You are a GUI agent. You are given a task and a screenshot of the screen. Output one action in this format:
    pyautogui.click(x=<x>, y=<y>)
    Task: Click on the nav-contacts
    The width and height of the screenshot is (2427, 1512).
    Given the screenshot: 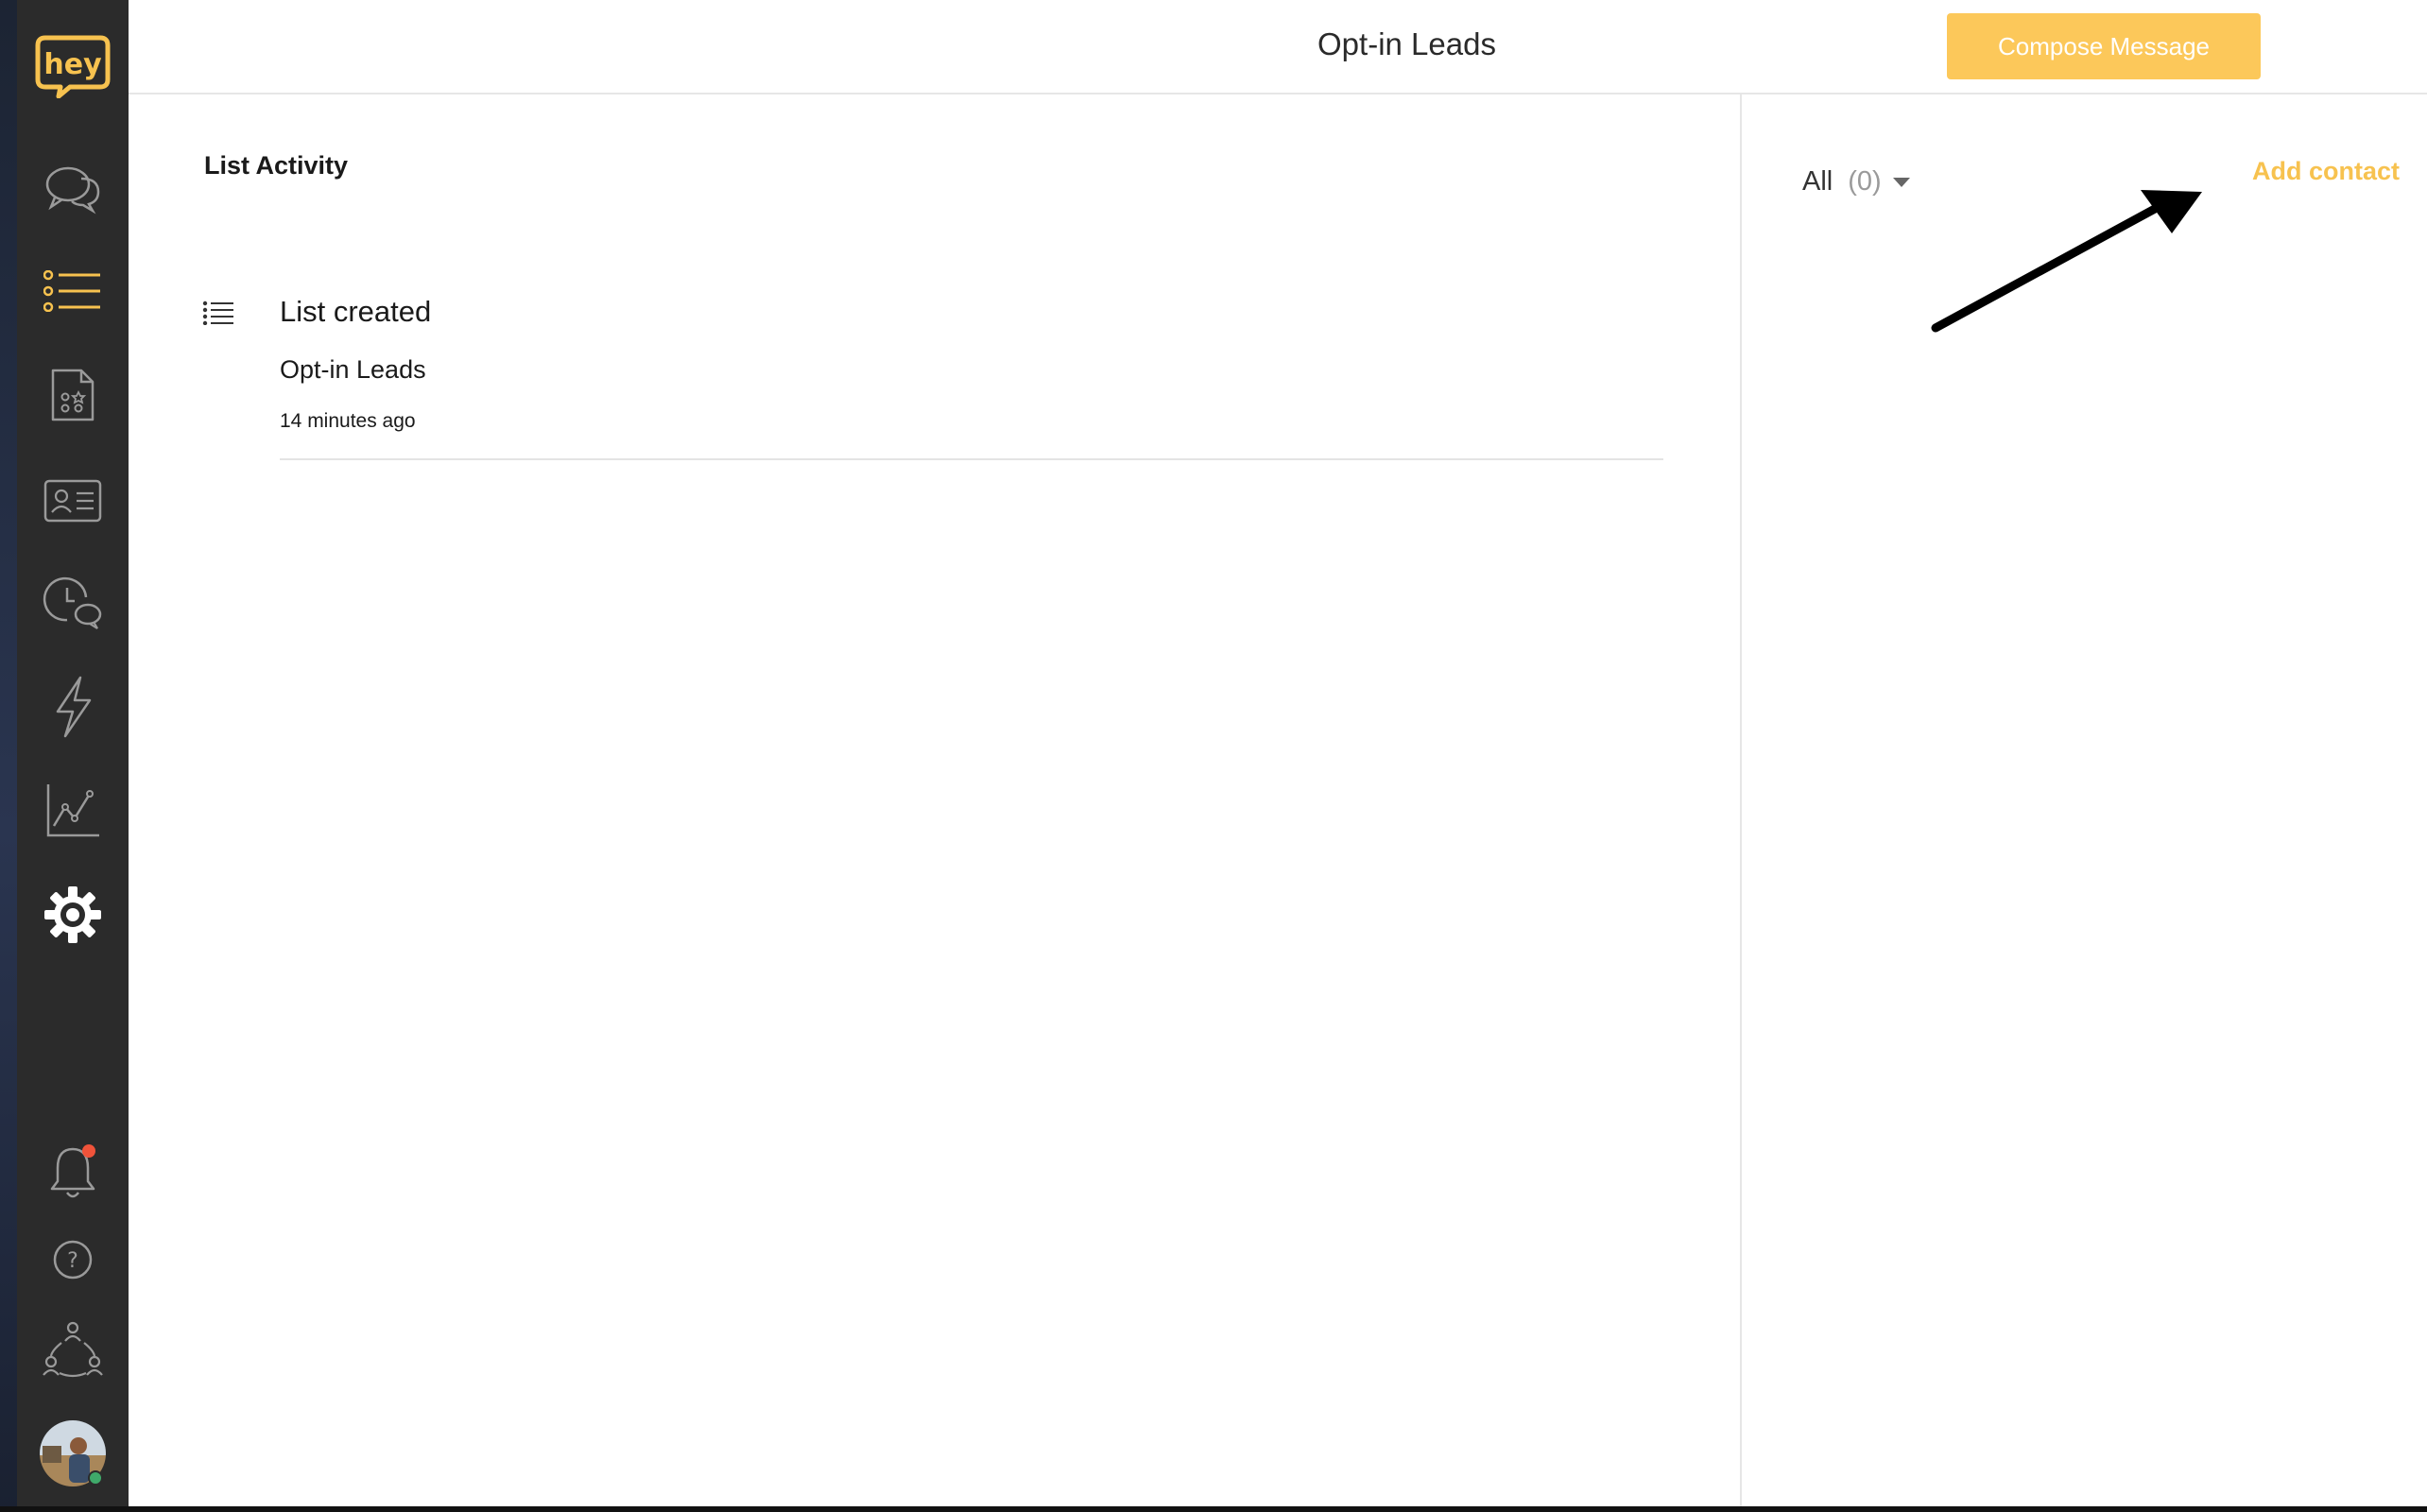 What is the action you would take?
    pyautogui.click(x=73, y=500)
    